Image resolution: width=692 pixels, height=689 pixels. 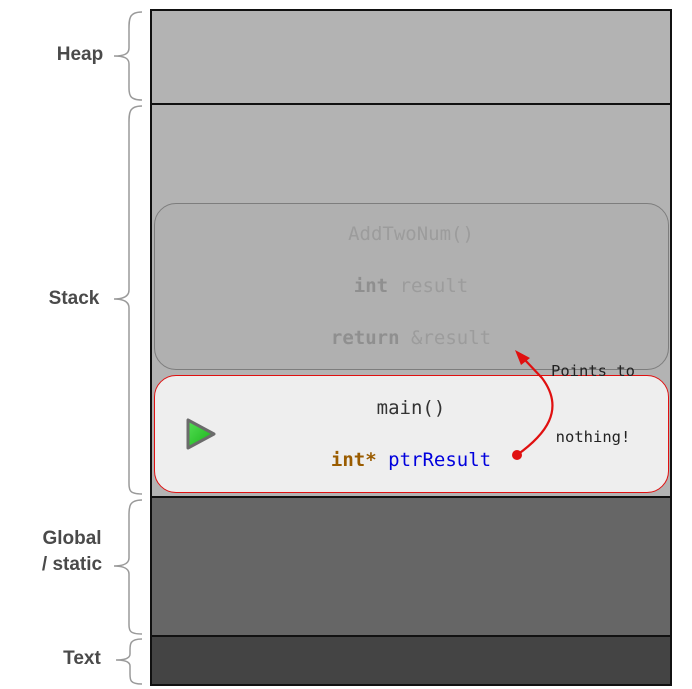 What do you see at coordinates (535, 407) in the screenshot?
I see `pointer-arrow` at bounding box center [535, 407].